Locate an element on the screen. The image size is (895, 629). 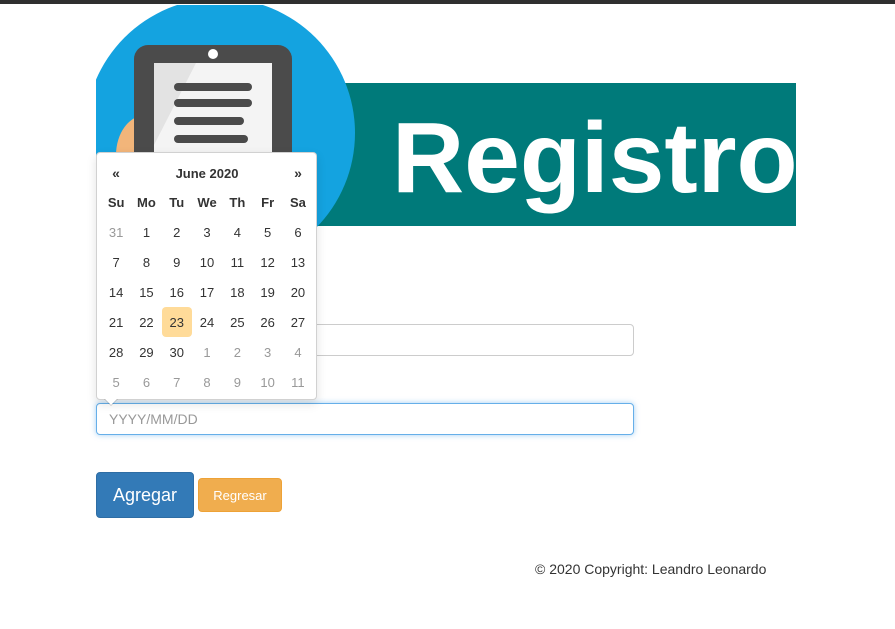
day-cell: 14 is located at coordinates (116, 292).